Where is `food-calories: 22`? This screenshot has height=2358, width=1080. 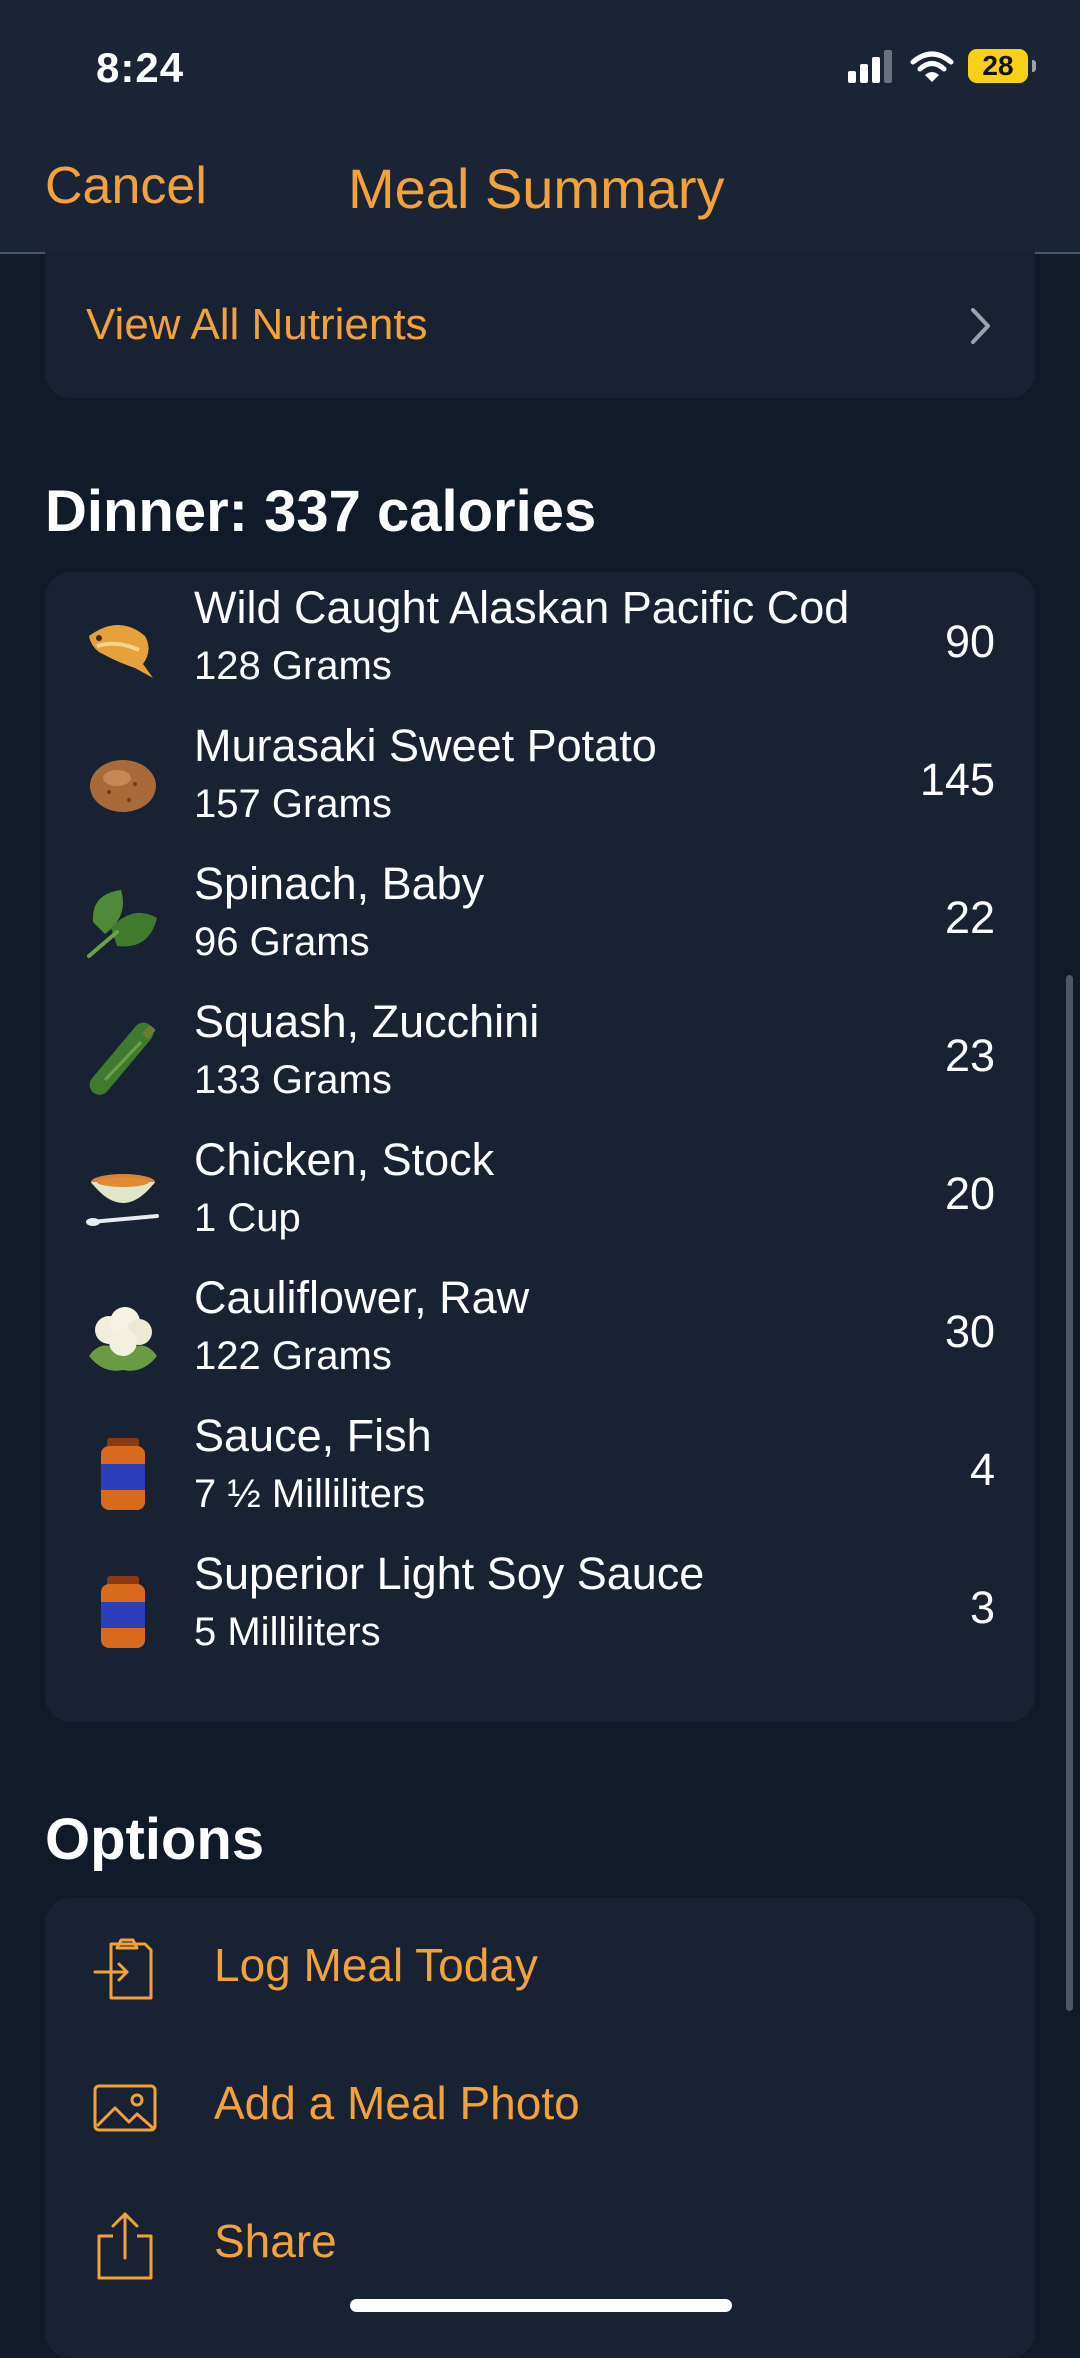
food-calories: 22 is located at coordinates (969, 917).